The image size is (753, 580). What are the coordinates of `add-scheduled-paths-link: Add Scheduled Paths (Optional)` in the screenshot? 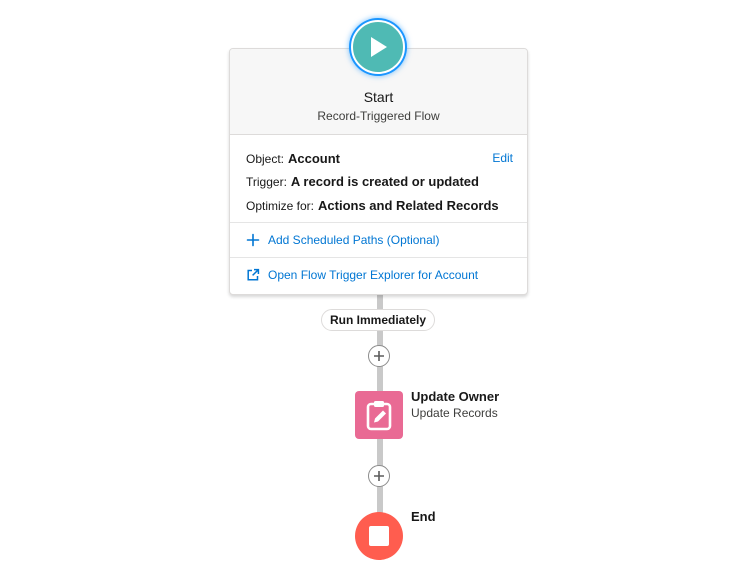 It's located at (342, 240).